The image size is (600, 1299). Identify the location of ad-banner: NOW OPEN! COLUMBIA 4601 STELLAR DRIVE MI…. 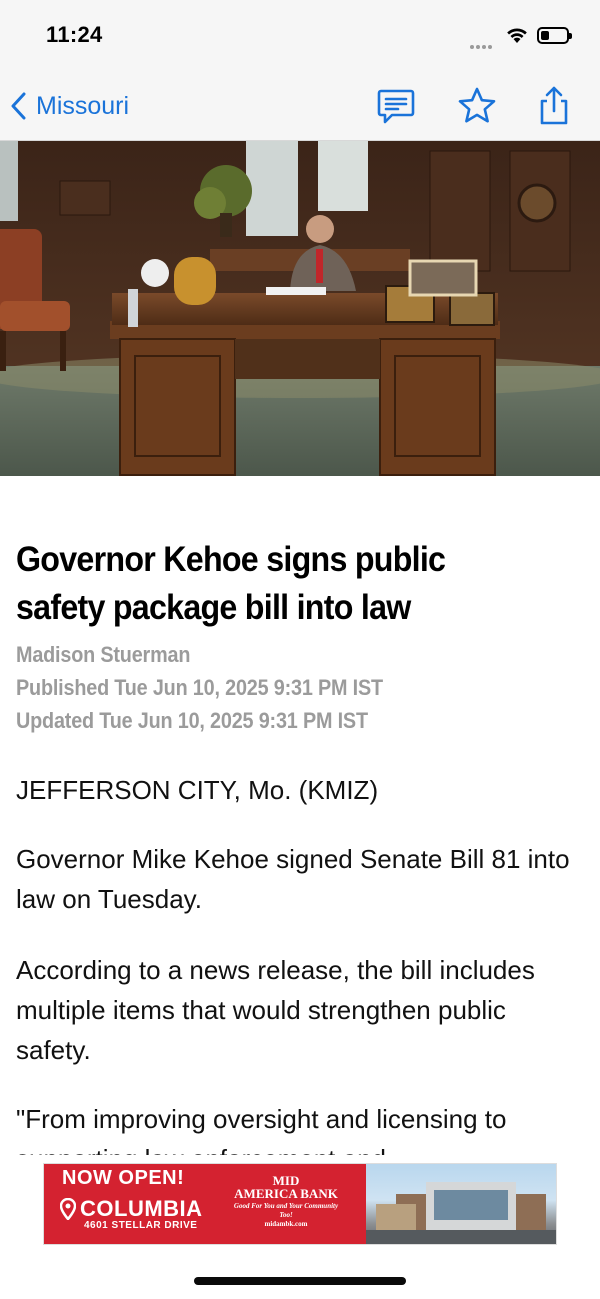
(300, 1204).